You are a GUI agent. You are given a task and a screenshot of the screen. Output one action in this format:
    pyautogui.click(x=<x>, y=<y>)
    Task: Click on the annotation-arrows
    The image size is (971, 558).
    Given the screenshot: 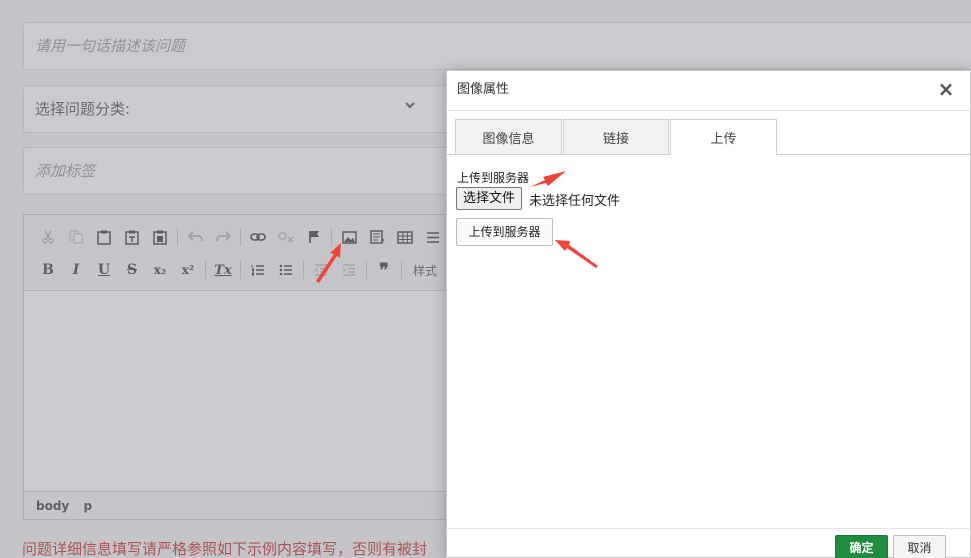 What is the action you would take?
    pyautogui.click(x=457, y=227)
    